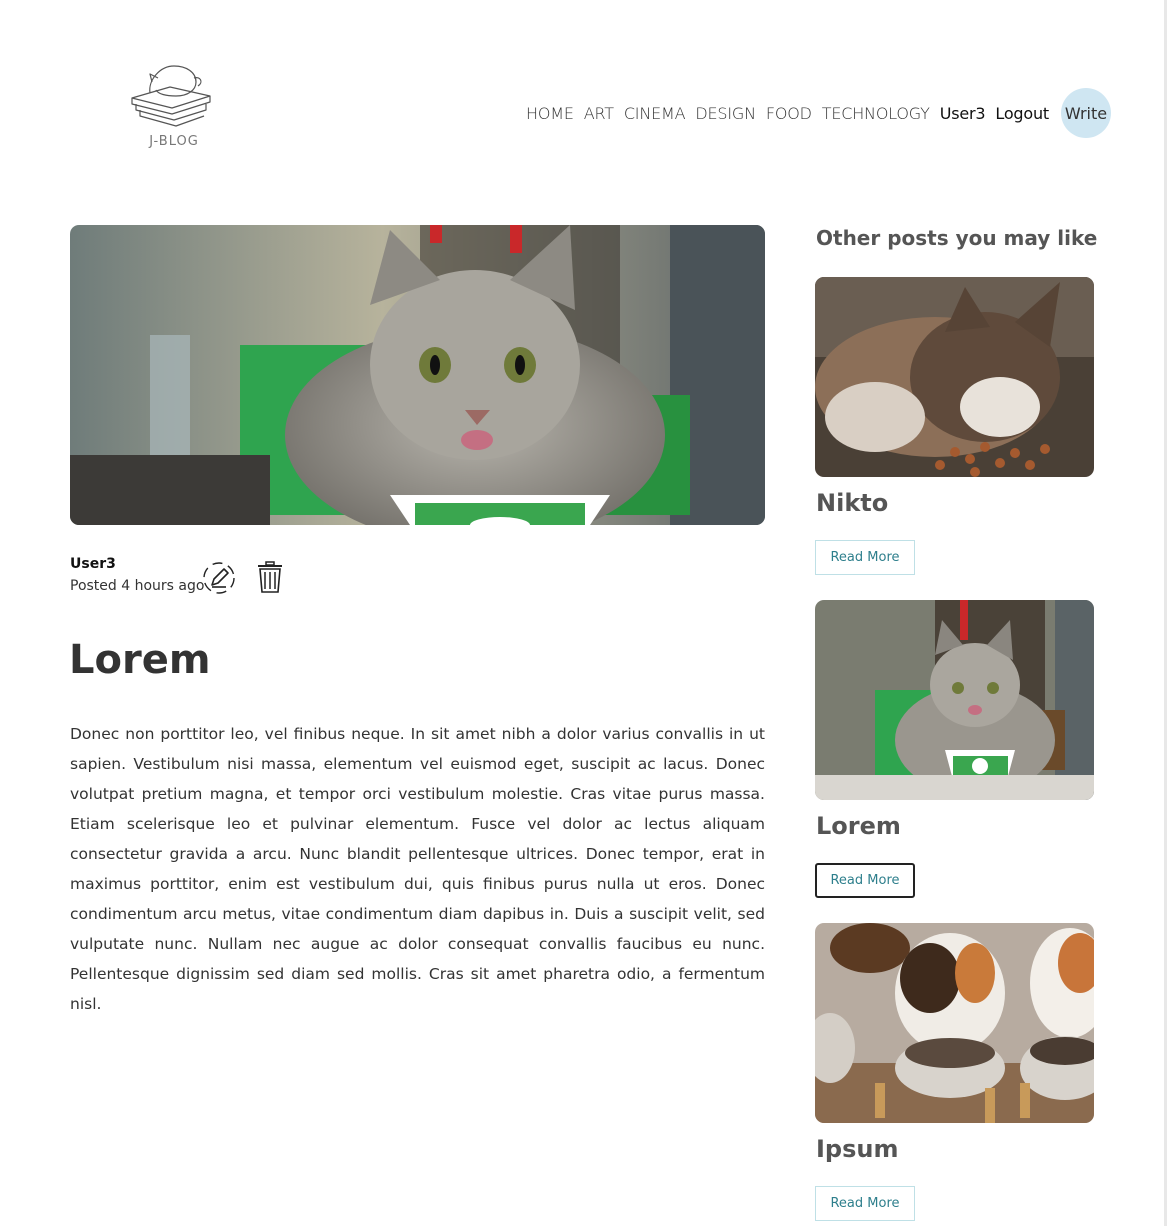  Describe the element at coordinates (550, 113) in the screenshot. I see `nav-home: HOME` at that location.